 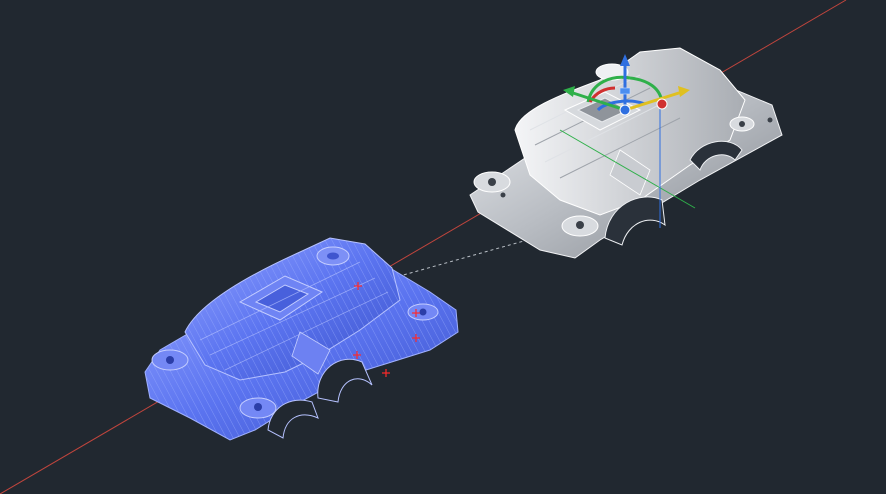 I want to click on grip-marker, so click(x=386, y=373).